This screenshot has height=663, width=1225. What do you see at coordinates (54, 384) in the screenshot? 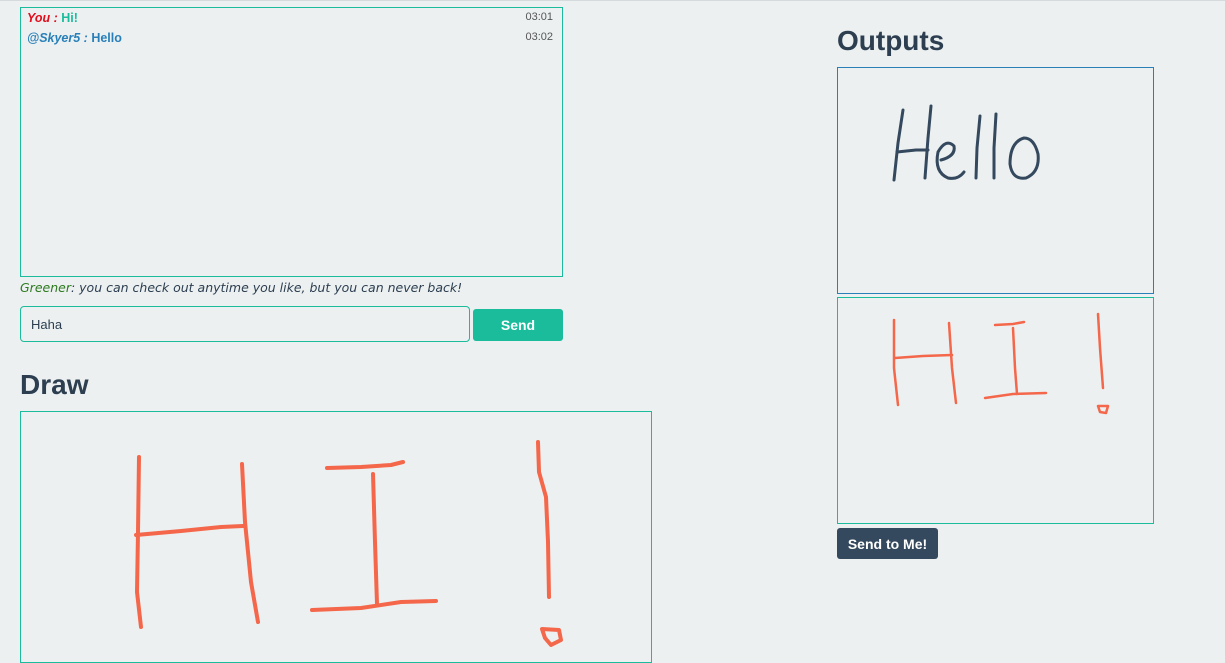
I see `draw-heading: Draw` at bounding box center [54, 384].